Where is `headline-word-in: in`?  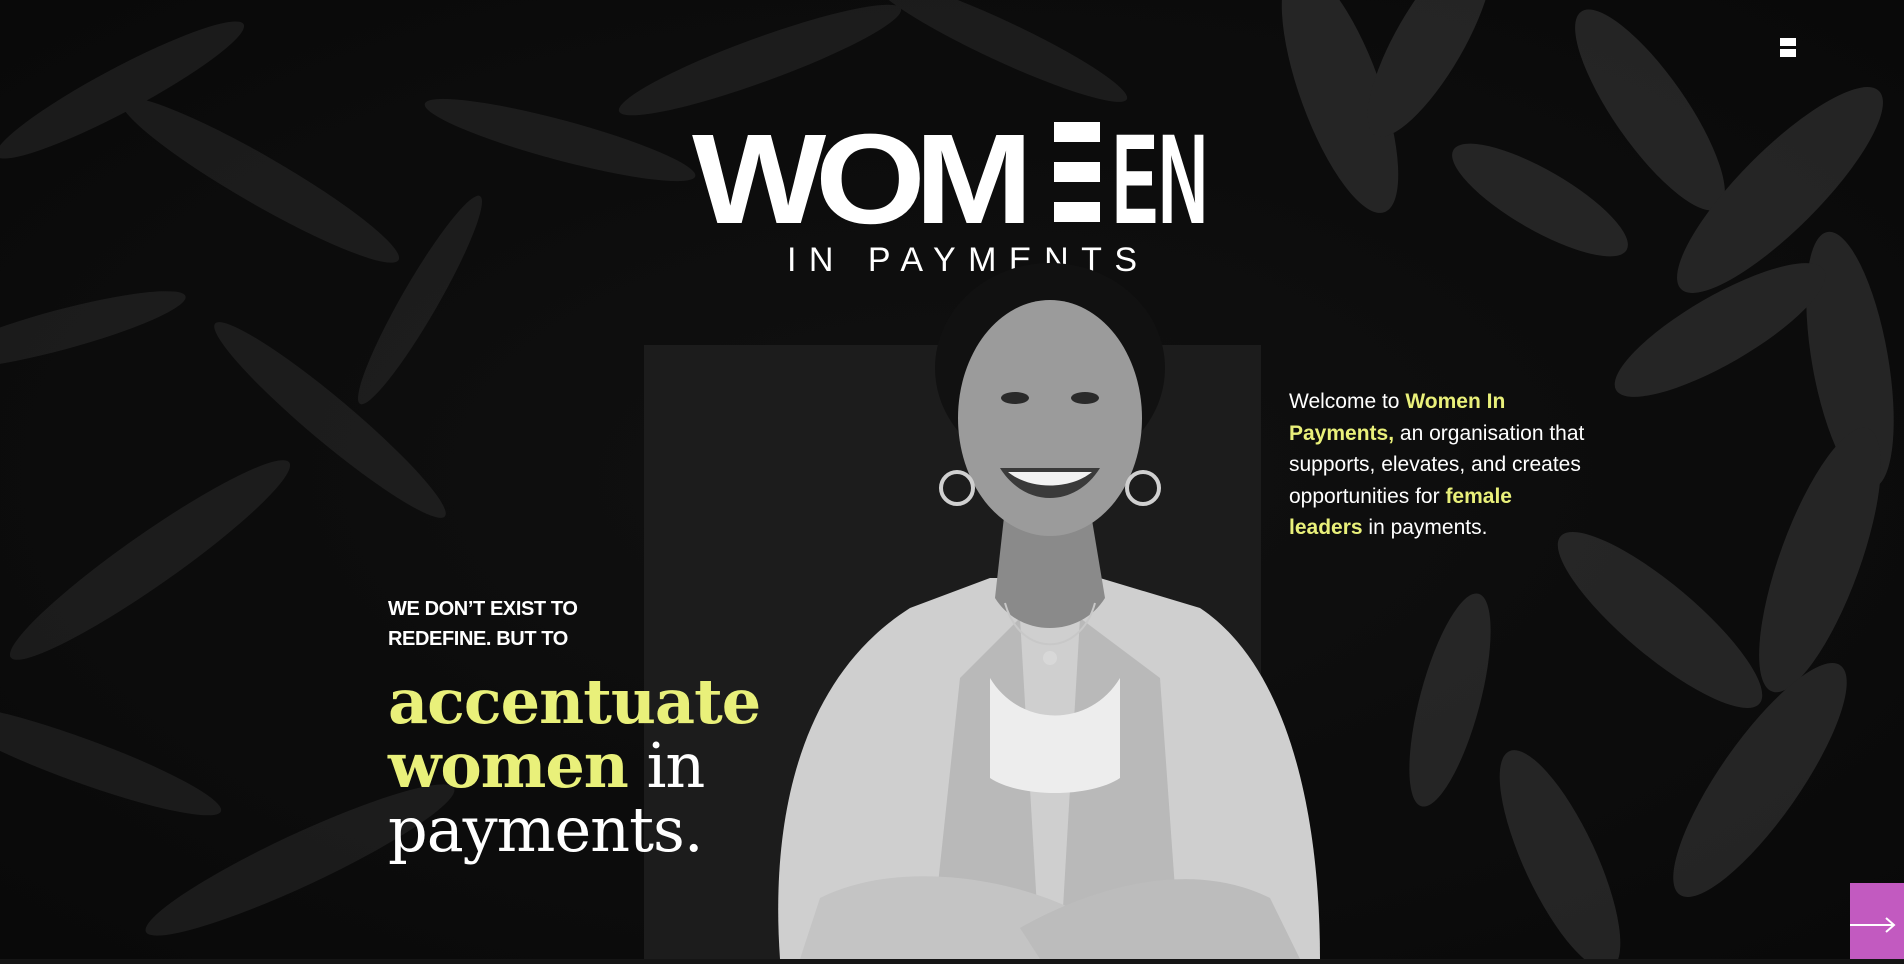
headline-word-in: in is located at coordinates (666, 765).